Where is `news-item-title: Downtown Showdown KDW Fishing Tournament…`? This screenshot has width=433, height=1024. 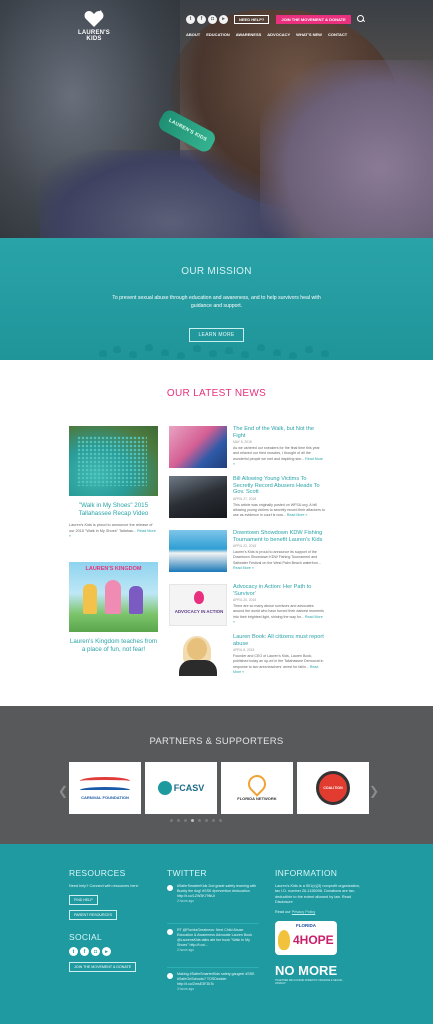
news-item-title: Downtown Showdown KDW Fishing Tournament… is located at coordinates (279, 536).